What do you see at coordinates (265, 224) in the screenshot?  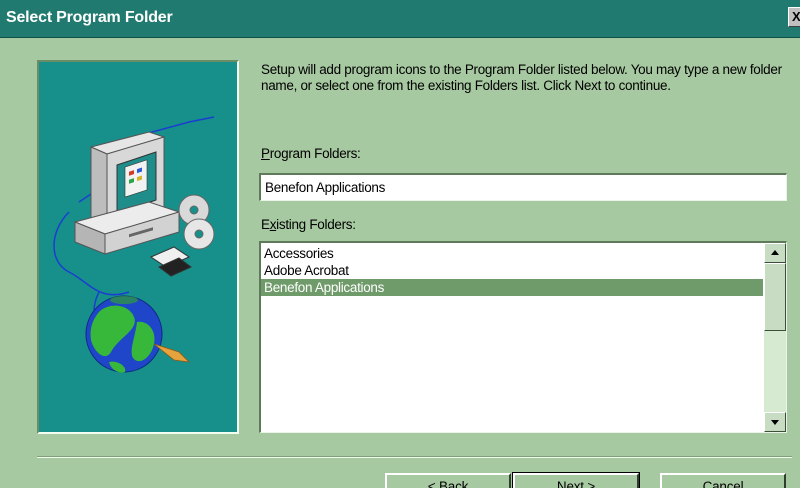 I see `existing-folders-label-first: E` at bounding box center [265, 224].